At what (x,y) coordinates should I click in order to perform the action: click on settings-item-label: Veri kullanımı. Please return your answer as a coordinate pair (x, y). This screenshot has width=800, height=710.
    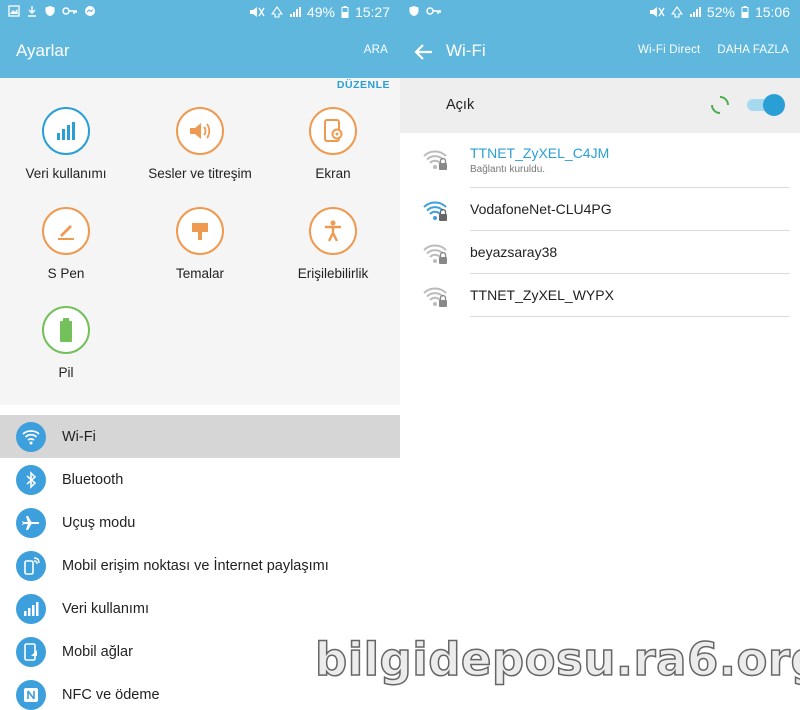
    Looking at the image, I should click on (106, 608).